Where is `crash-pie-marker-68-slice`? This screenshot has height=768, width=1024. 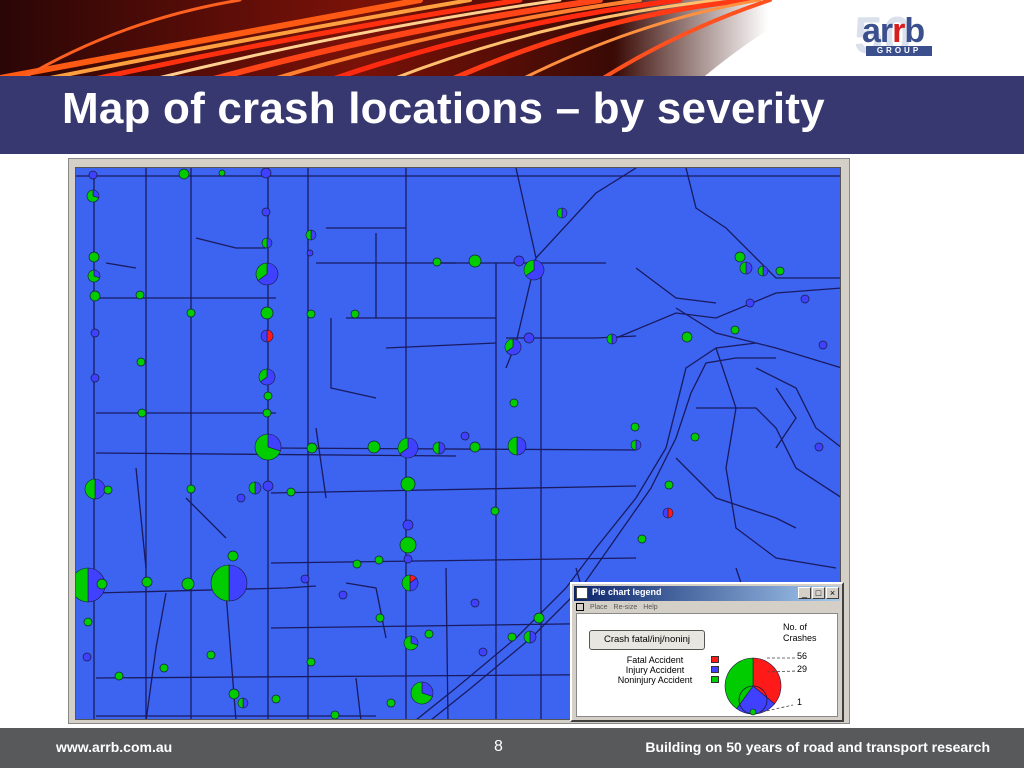 crash-pie-marker-68-slice is located at coordinates (642, 539).